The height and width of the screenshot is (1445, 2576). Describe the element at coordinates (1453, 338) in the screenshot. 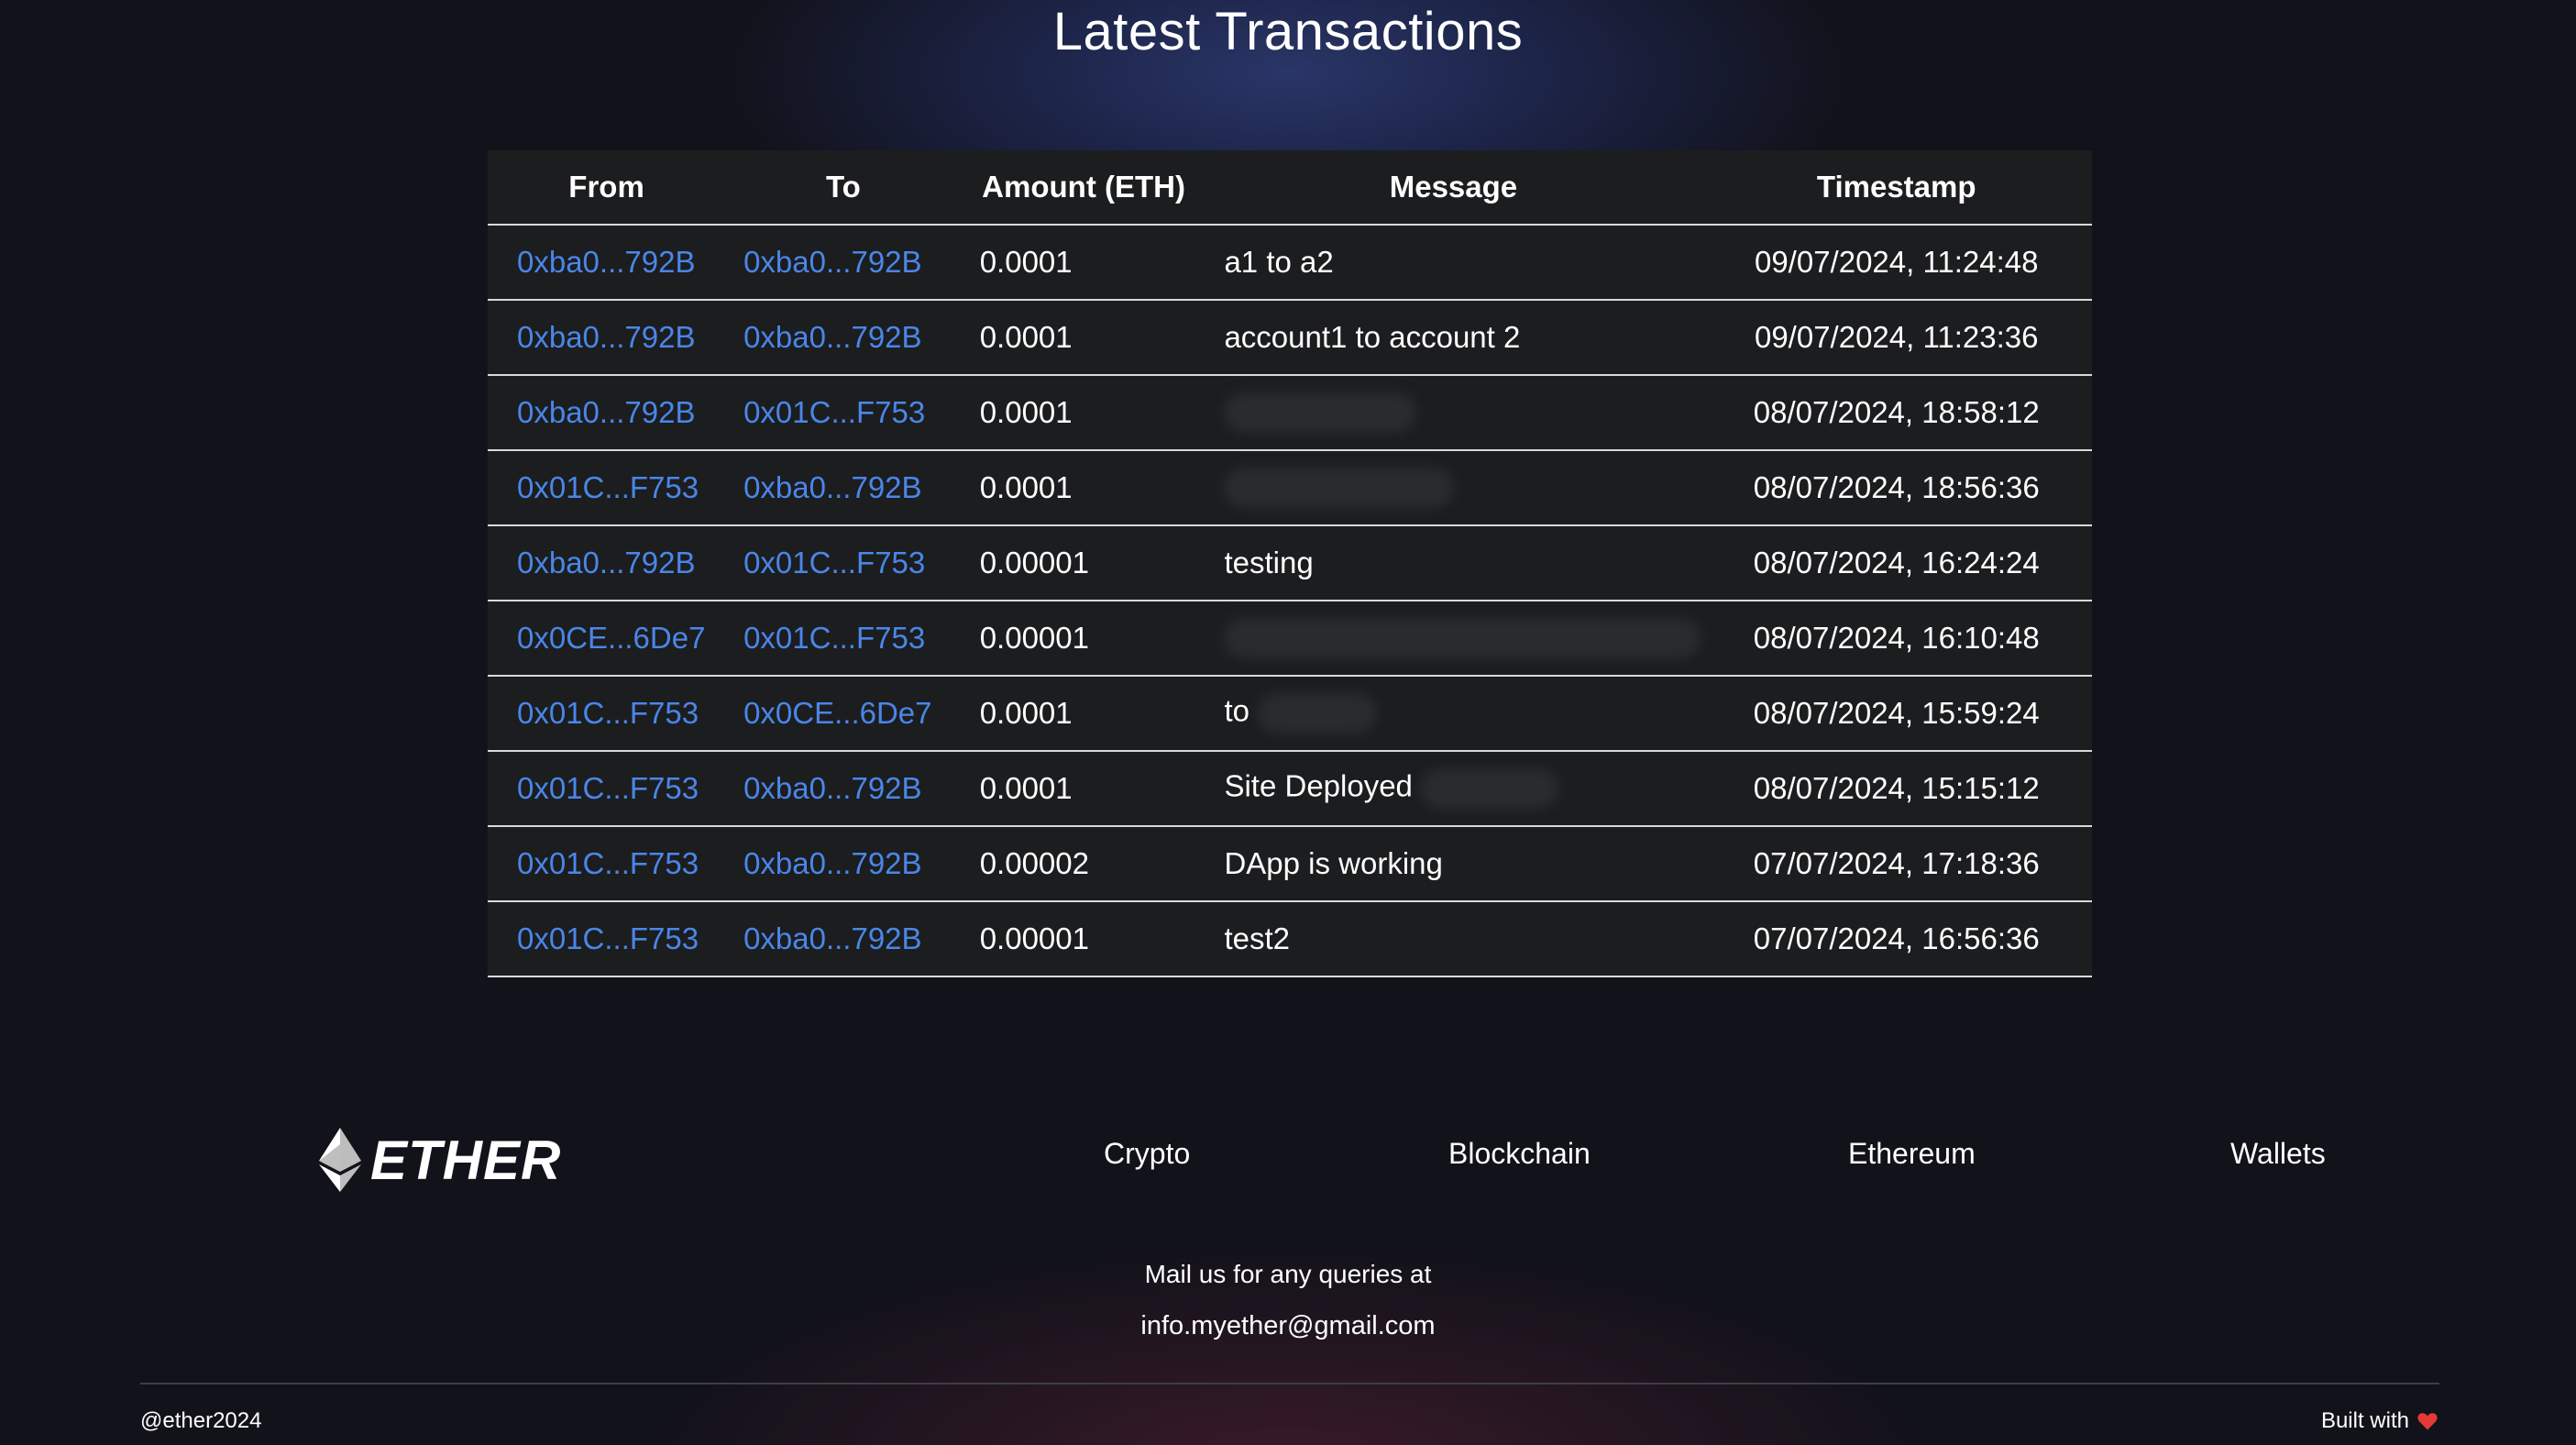

I see `message-cell: account1 to account 2` at that location.